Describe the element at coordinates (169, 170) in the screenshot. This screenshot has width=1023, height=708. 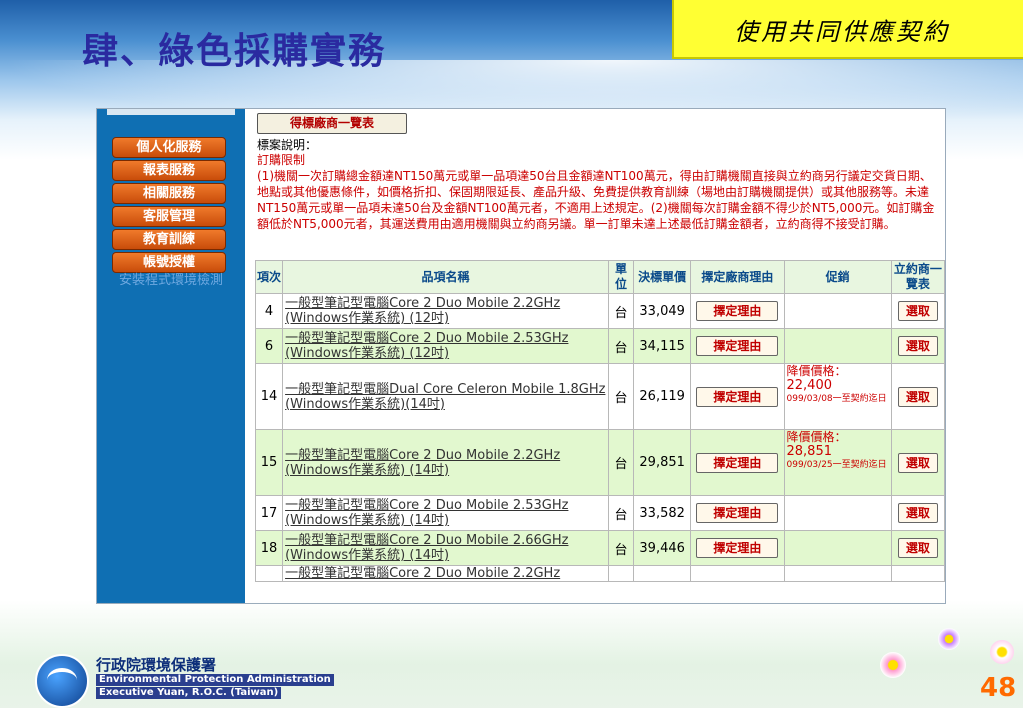
I see `sidebar-item-reports: 報表服務` at that location.